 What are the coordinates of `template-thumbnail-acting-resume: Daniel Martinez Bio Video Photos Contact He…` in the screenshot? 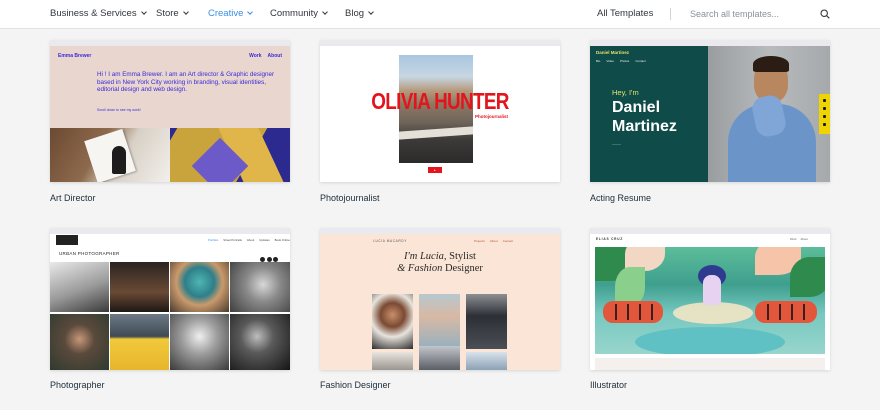 It's located at (710, 111).